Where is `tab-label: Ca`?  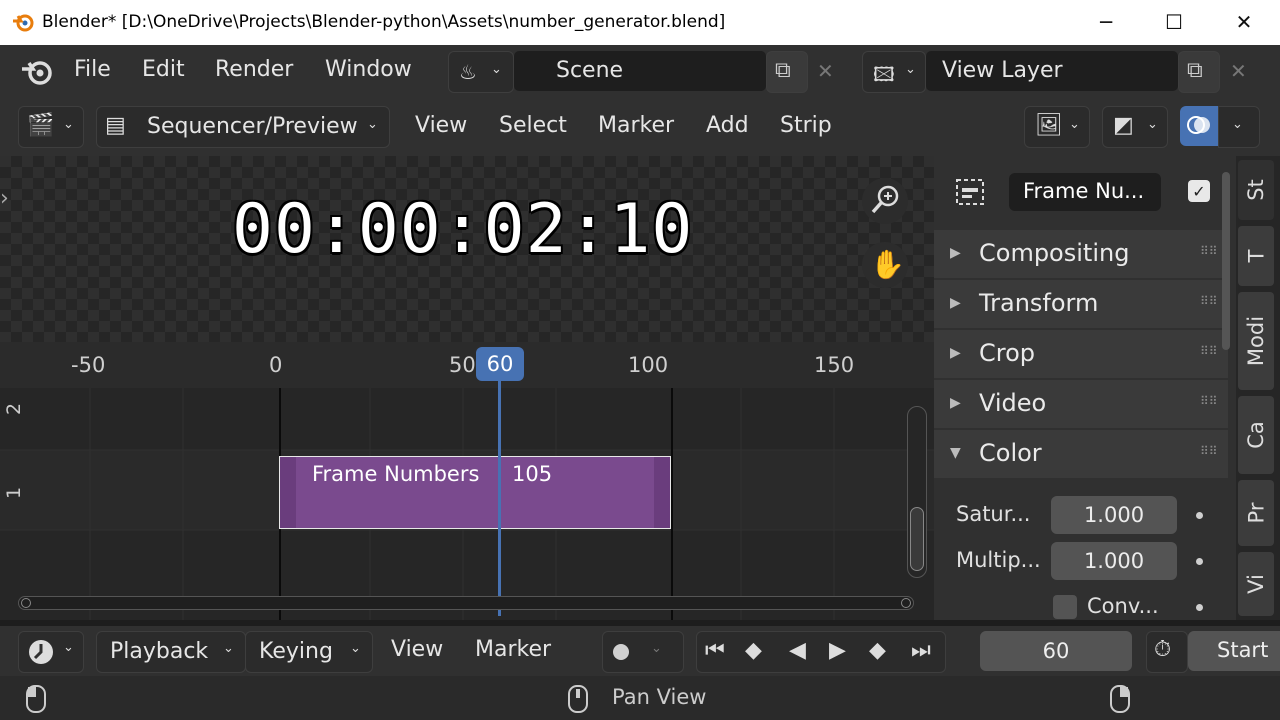
tab-label: Ca is located at coordinates (1255, 435).